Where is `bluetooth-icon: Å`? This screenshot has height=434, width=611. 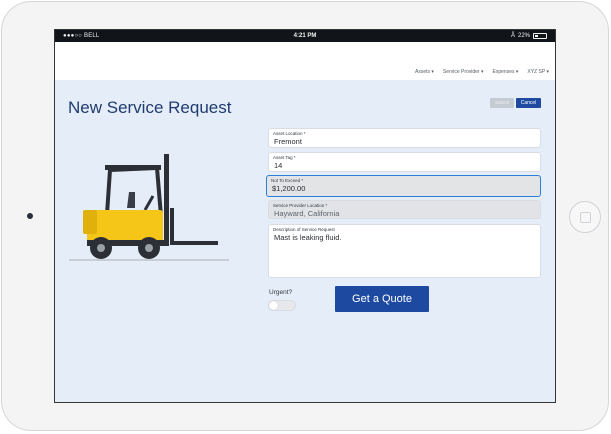
bluetooth-icon: Å is located at coordinates (512, 36).